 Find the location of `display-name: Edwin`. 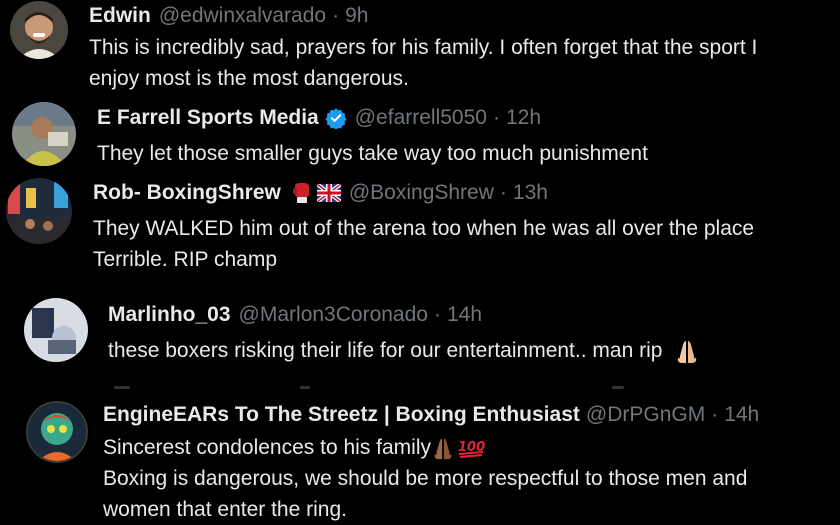

display-name: Edwin is located at coordinates (120, 16).